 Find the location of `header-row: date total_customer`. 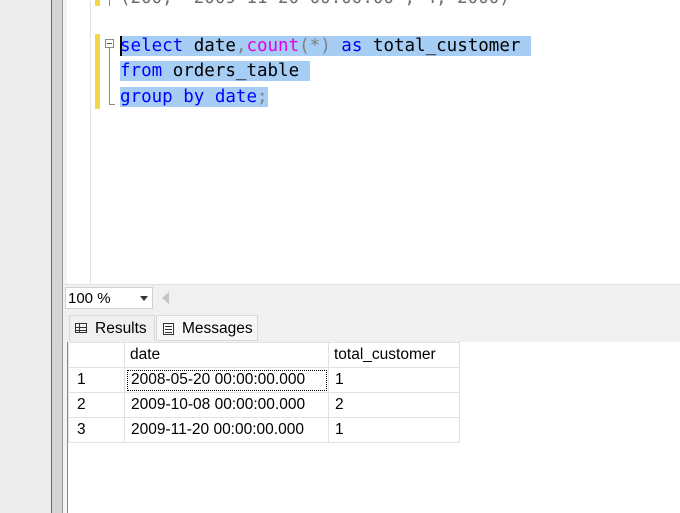

header-row: date total_customer is located at coordinates (264, 355).